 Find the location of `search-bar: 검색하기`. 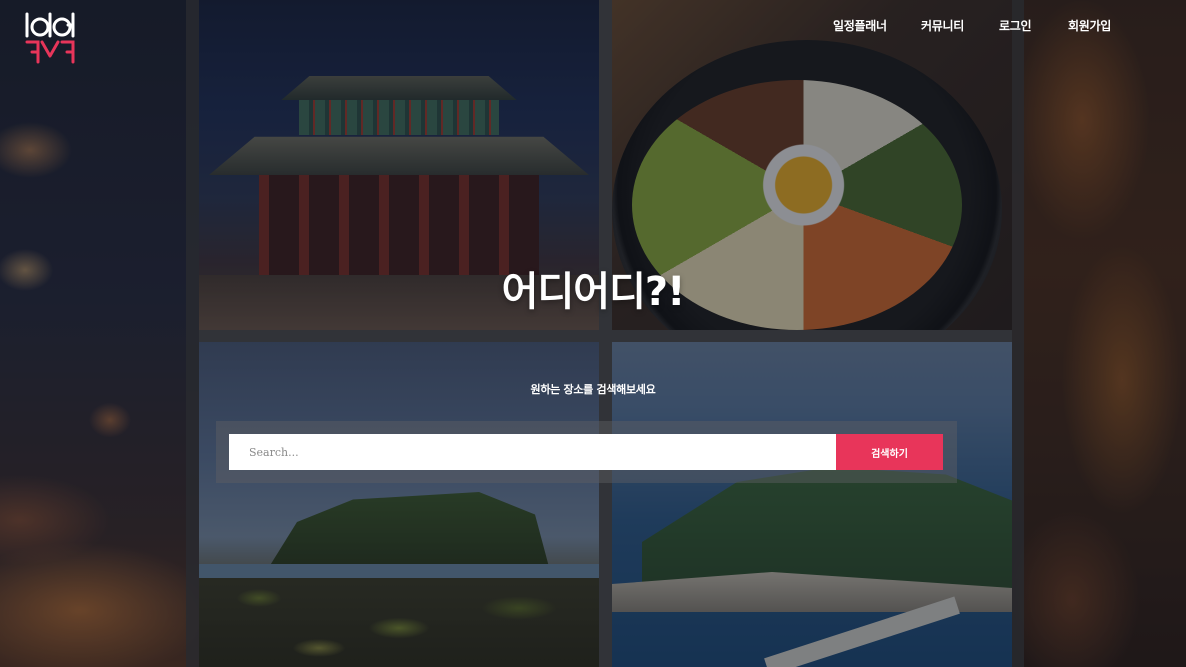

search-bar: 검색하기 is located at coordinates (586, 452).